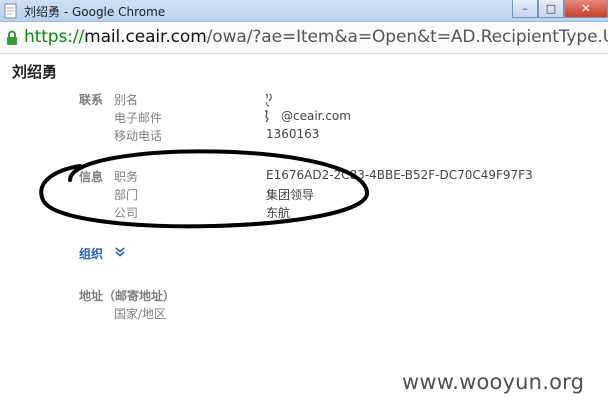 The height and width of the screenshot is (410, 608). Describe the element at coordinates (12, 37) in the screenshot. I see `lock-icon` at that location.